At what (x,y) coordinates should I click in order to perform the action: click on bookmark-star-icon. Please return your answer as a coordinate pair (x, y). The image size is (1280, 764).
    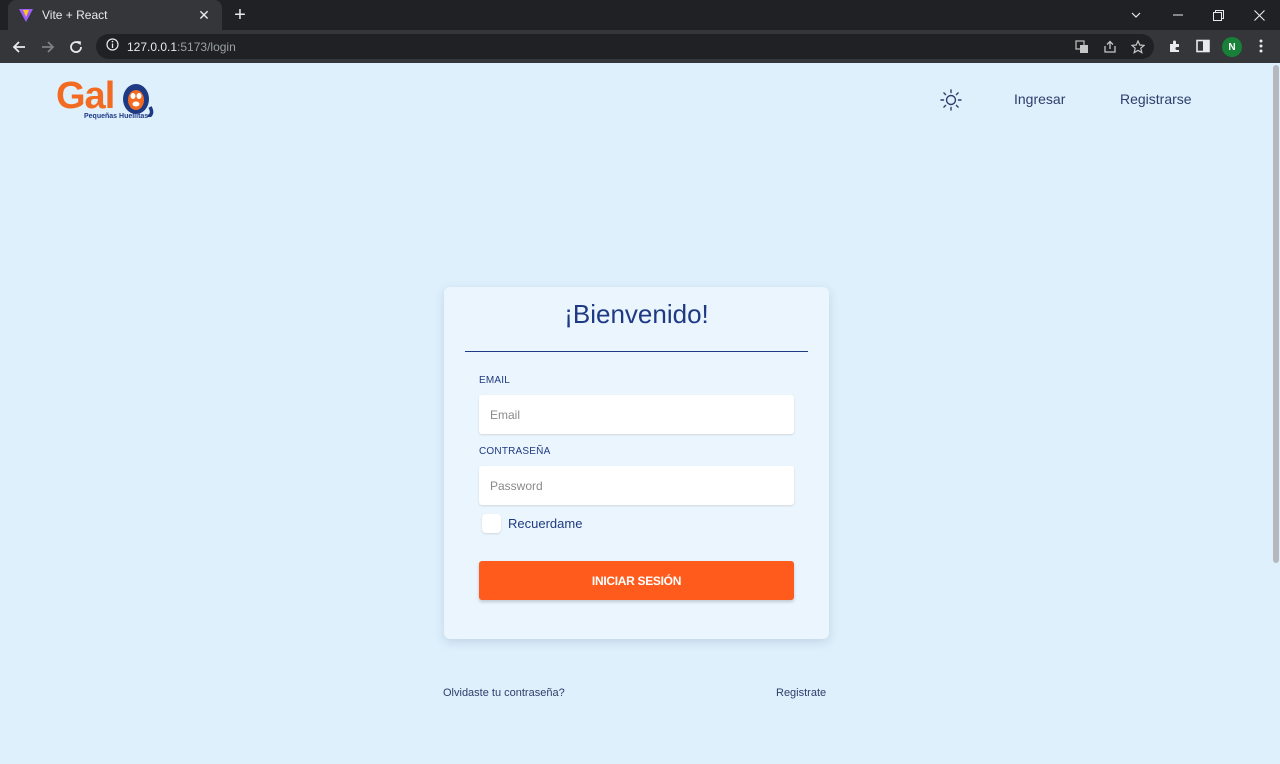
    Looking at the image, I should click on (1138, 47).